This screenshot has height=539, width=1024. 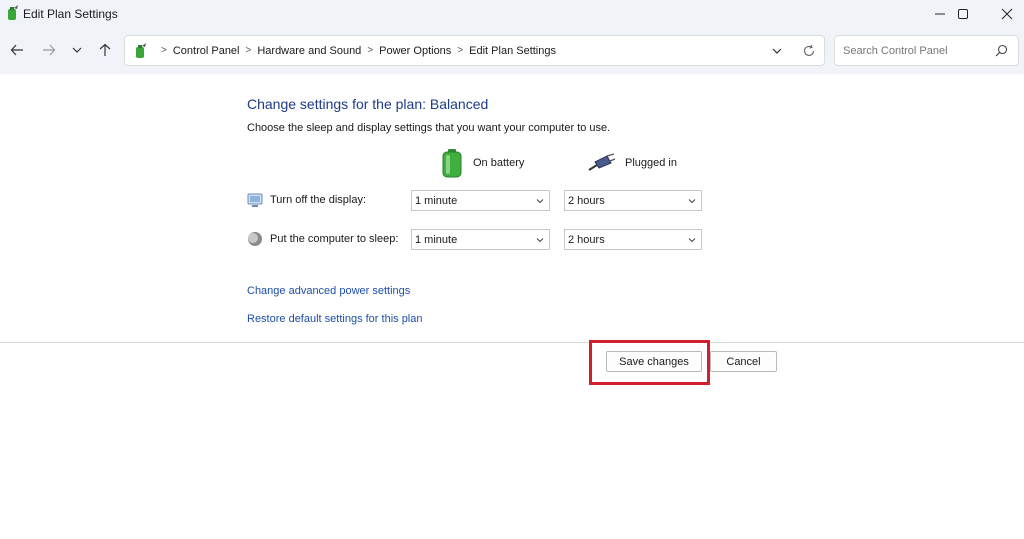 What do you see at coordinates (809, 51) in the screenshot?
I see `refresh-icon` at bounding box center [809, 51].